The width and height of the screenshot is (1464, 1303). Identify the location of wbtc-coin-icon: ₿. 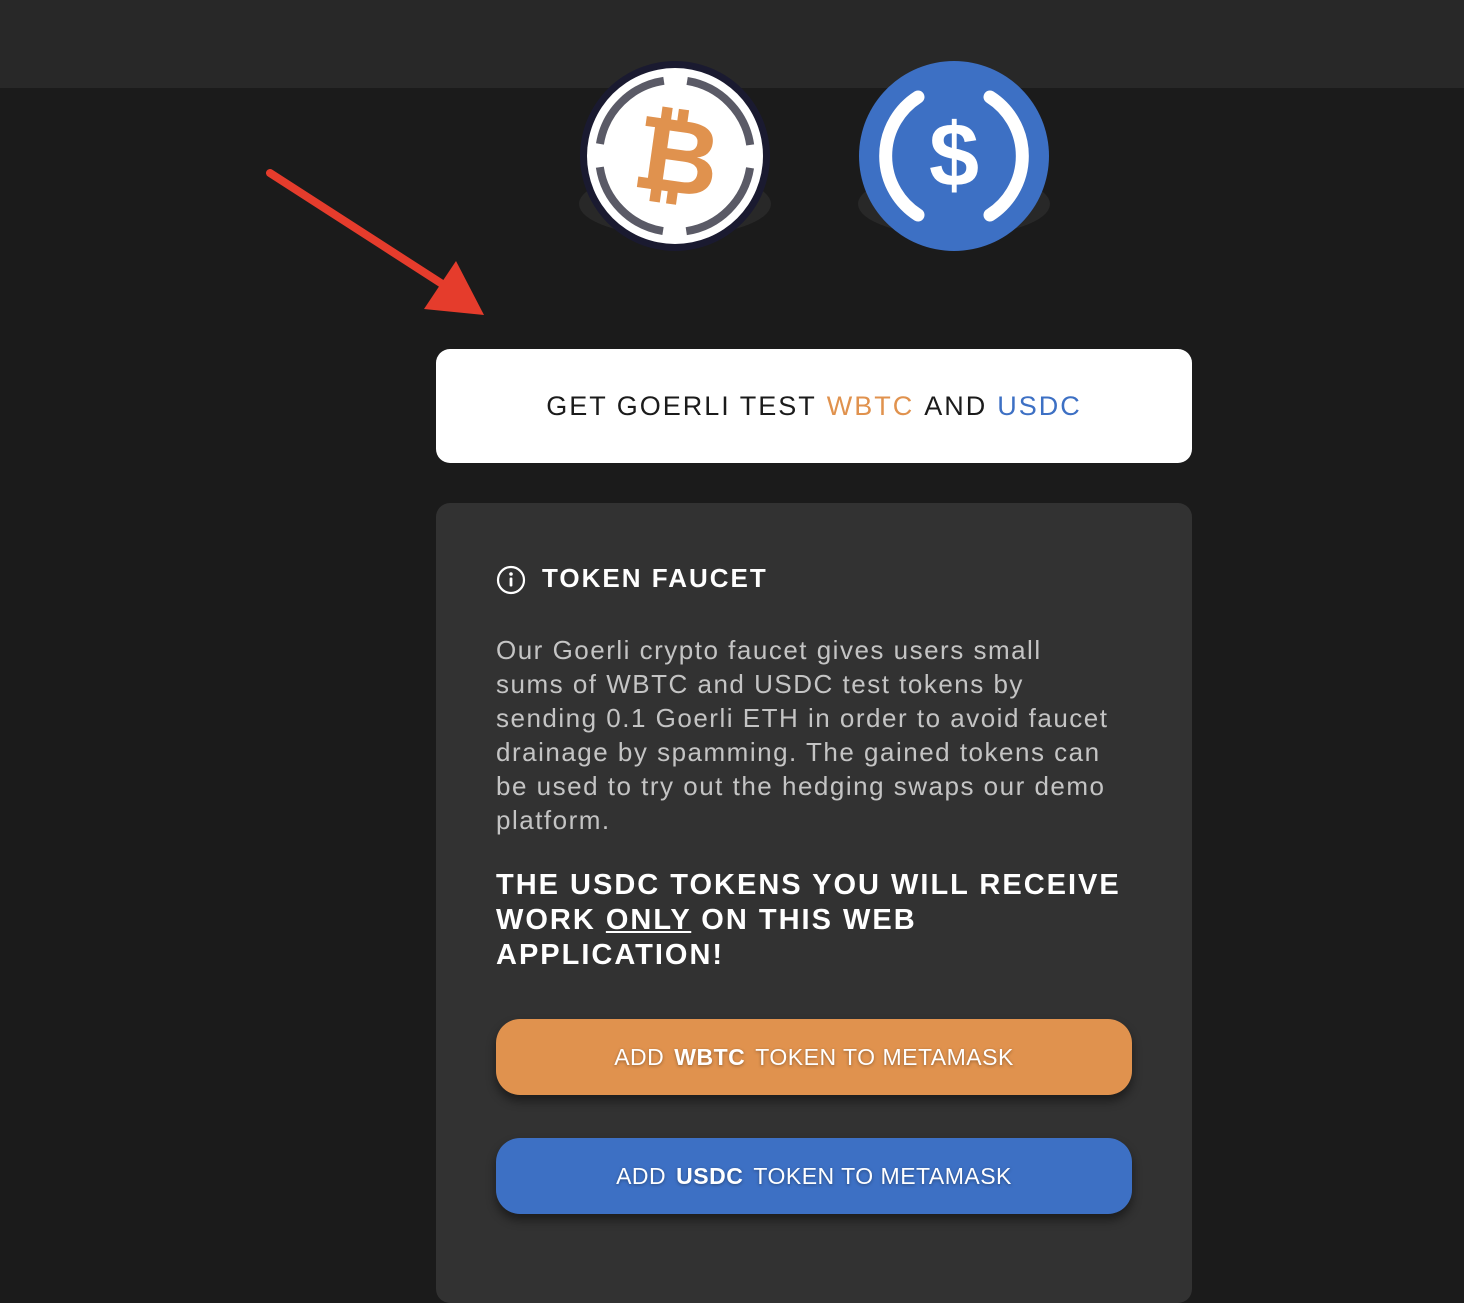
(675, 156).